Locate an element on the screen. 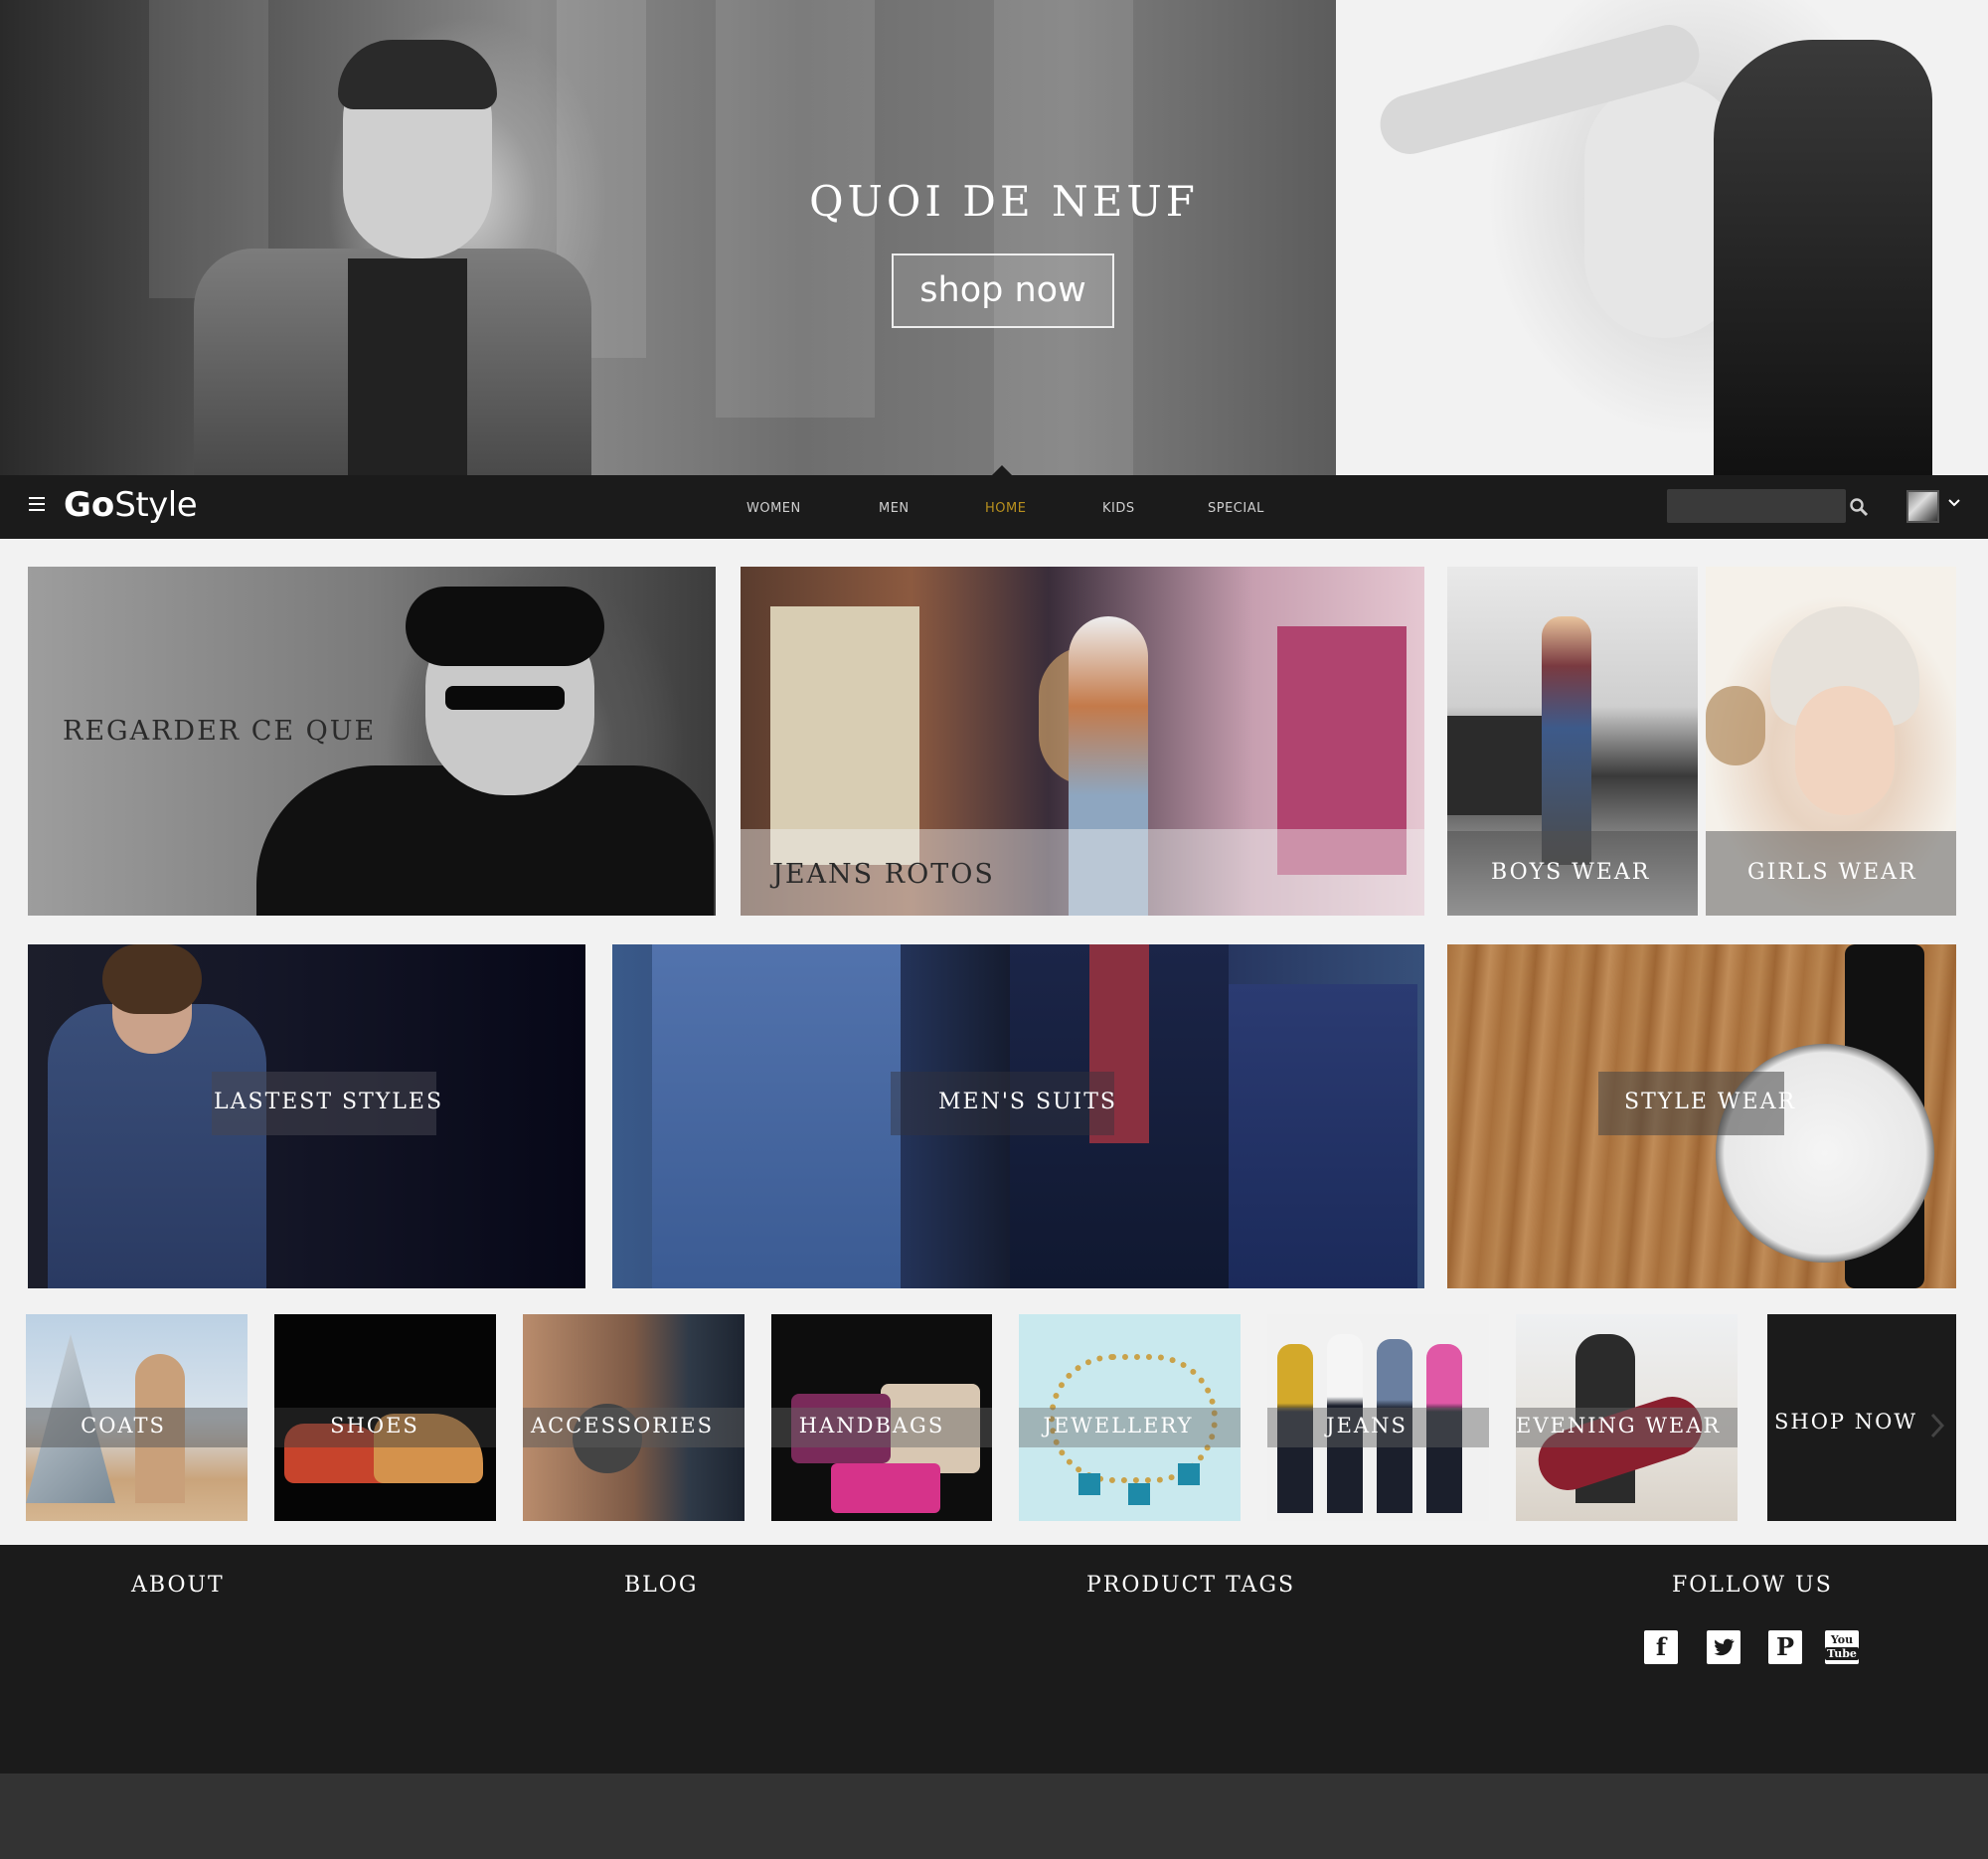  category-jeans: JEANS is located at coordinates (1378, 1417).